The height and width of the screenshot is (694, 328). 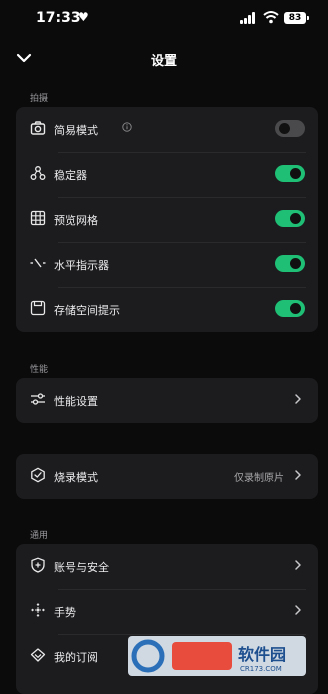 I want to click on setting-row-account-security: 账号与安全, so click(x=167, y=566).